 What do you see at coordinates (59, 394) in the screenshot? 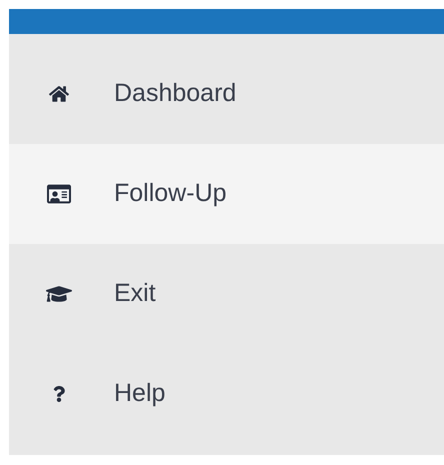
I see `question-mark-icon` at bounding box center [59, 394].